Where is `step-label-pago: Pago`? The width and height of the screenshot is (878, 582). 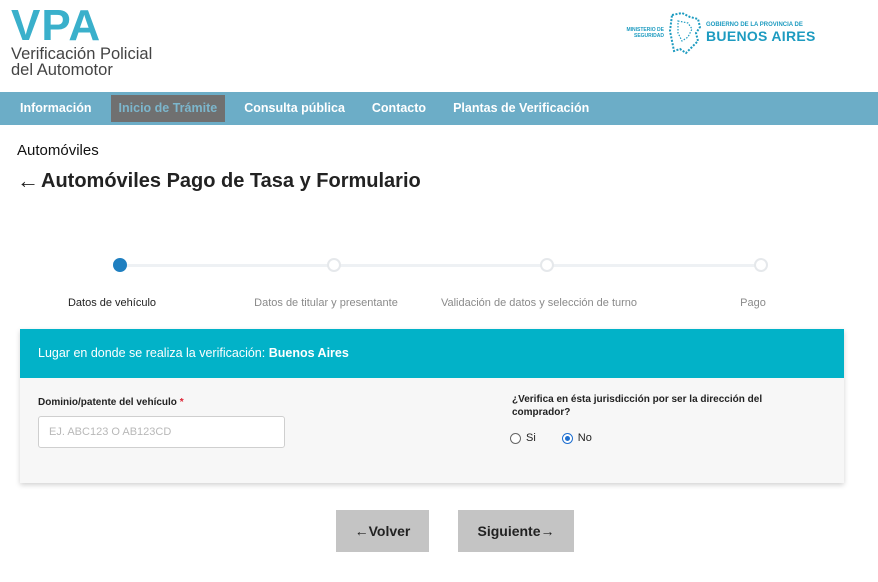 step-label-pago: Pago is located at coordinates (753, 303).